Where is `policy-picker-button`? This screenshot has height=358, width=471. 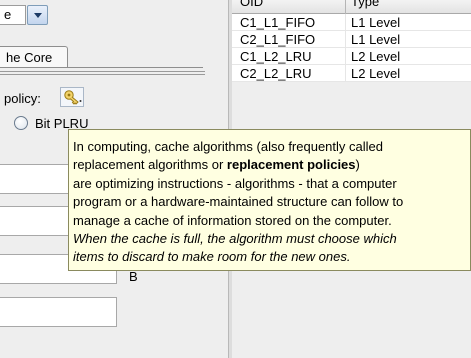 policy-picker-button is located at coordinates (72, 97).